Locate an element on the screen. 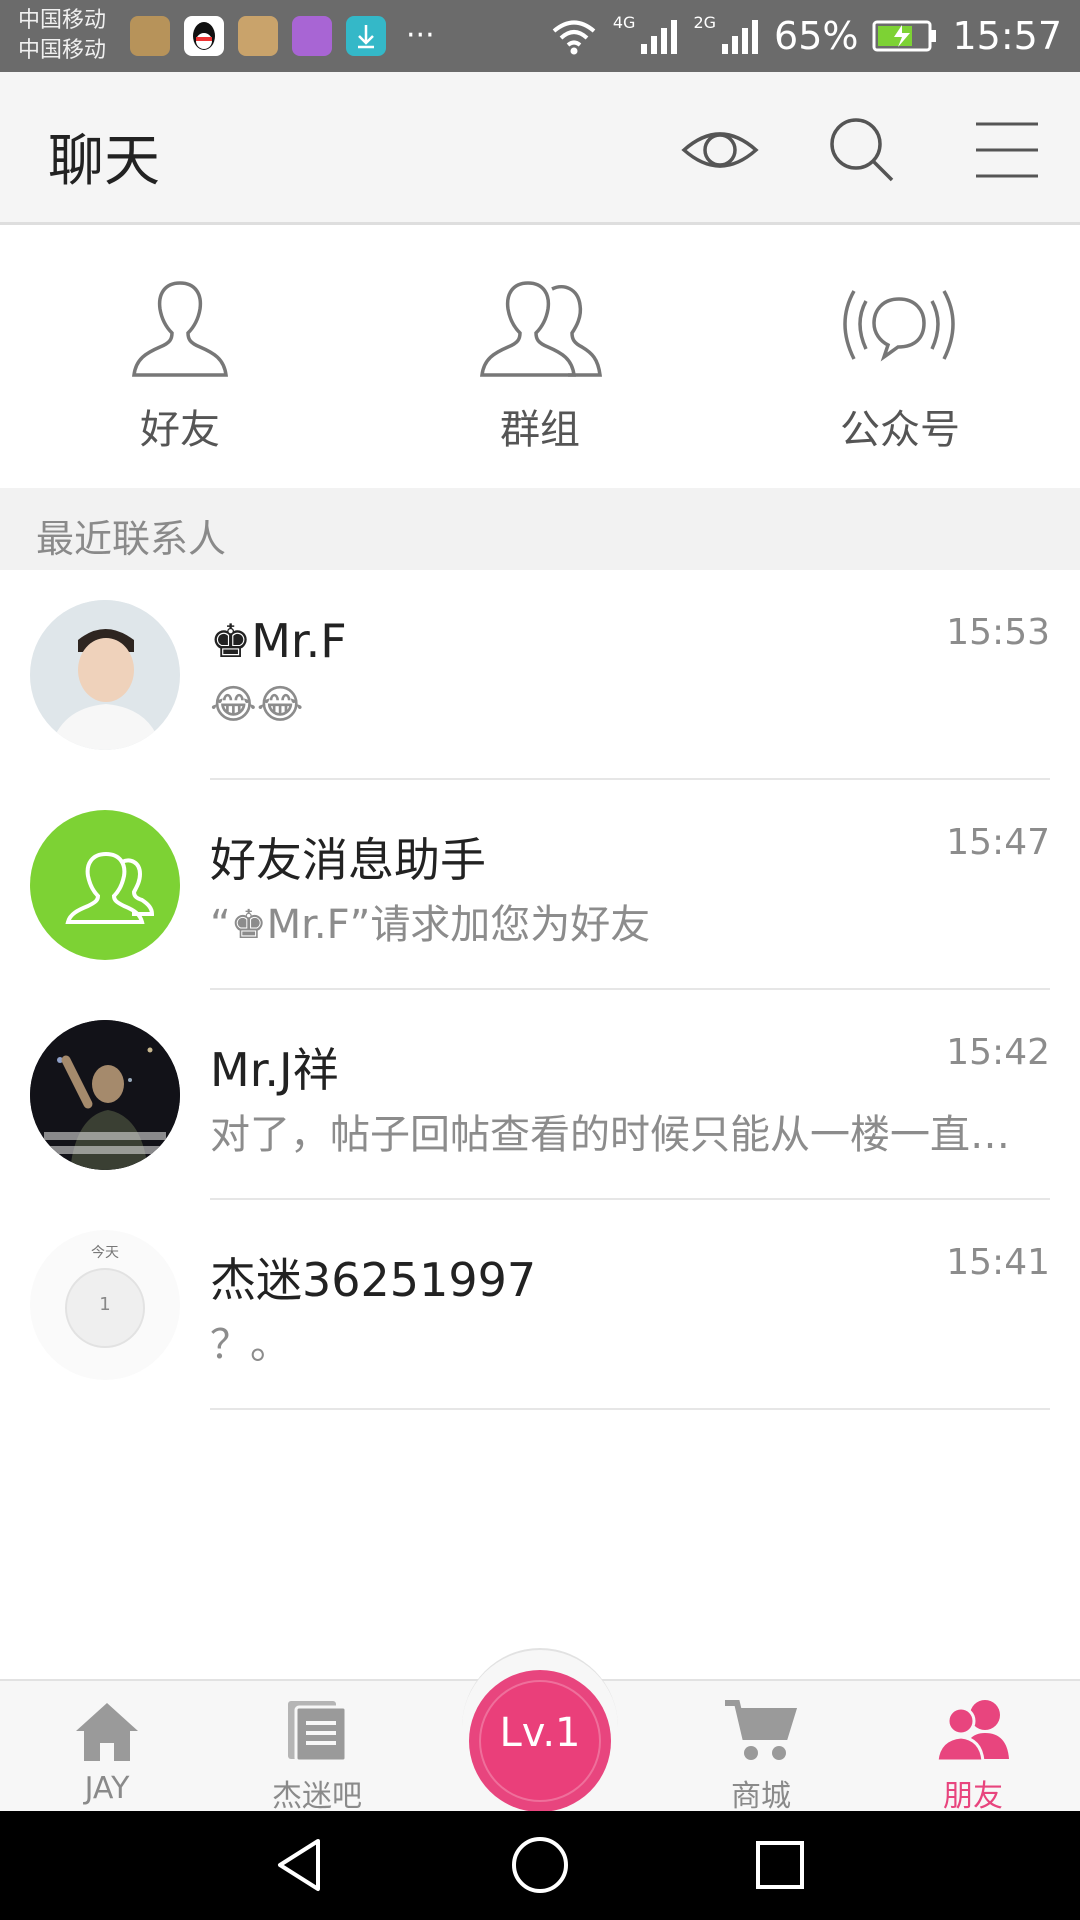  groups-label: 群组 is located at coordinates (540, 430).